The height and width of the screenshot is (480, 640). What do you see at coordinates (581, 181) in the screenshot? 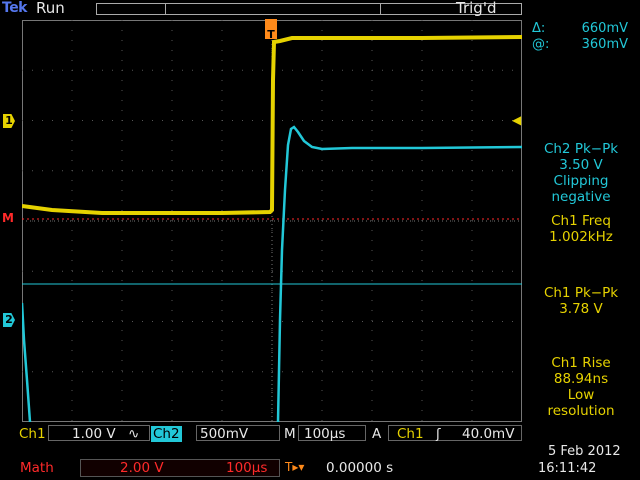
I see `measurement-note: Clipping` at bounding box center [581, 181].